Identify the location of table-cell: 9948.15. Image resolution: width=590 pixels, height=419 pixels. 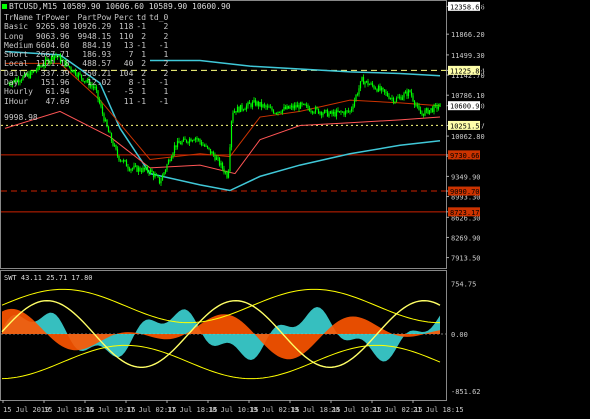
(94, 36).